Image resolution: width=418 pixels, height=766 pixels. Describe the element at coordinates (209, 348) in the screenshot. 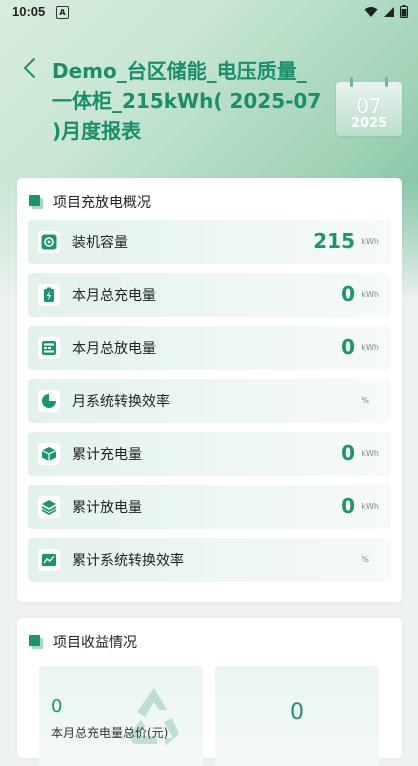

I see `stat-row-month-discharge: 本月总放电量 0 kWh` at that location.